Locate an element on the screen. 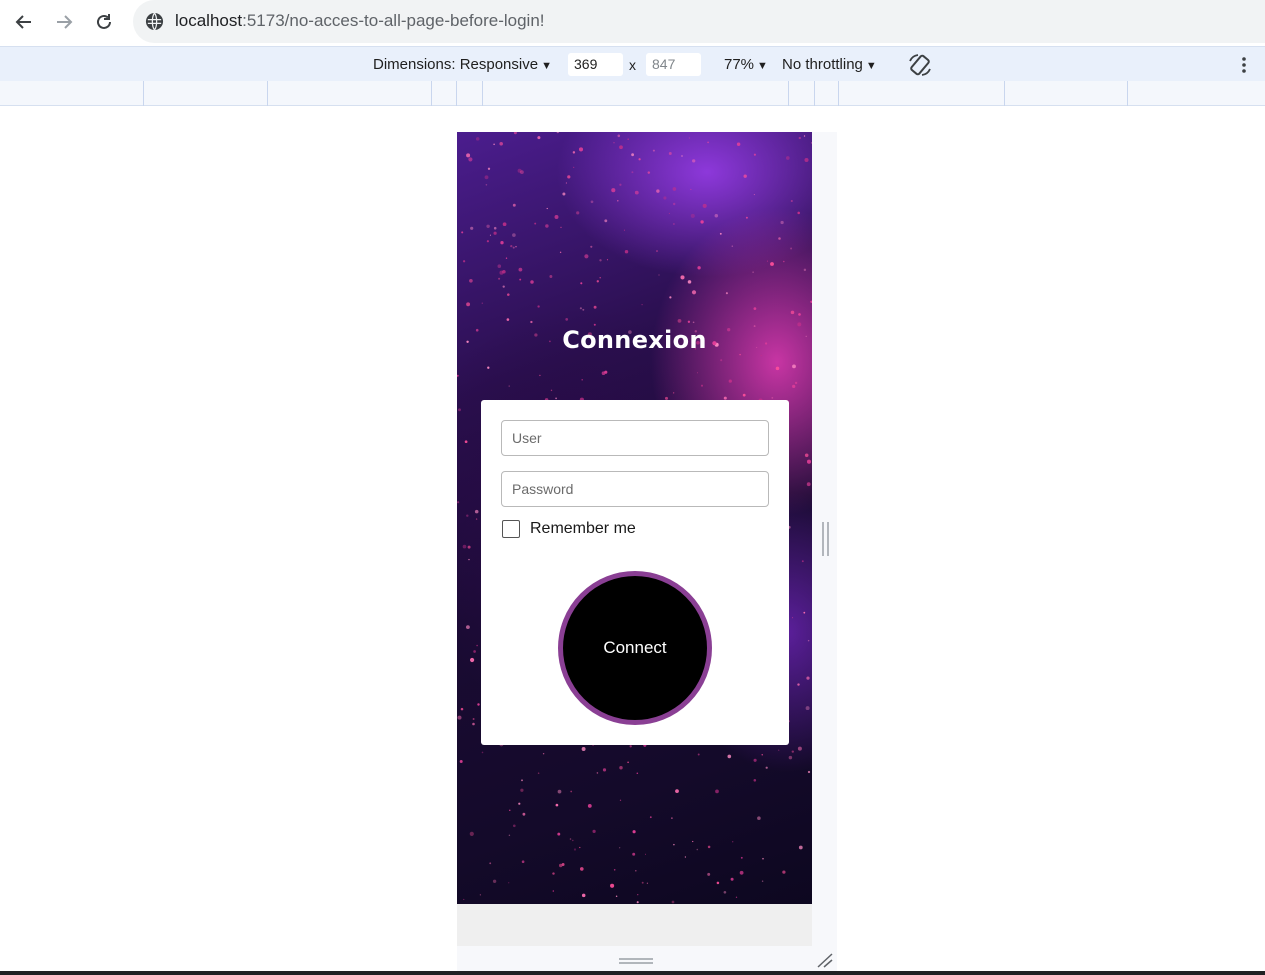 The width and height of the screenshot is (1265, 975). user-input is located at coordinates (635, 438).